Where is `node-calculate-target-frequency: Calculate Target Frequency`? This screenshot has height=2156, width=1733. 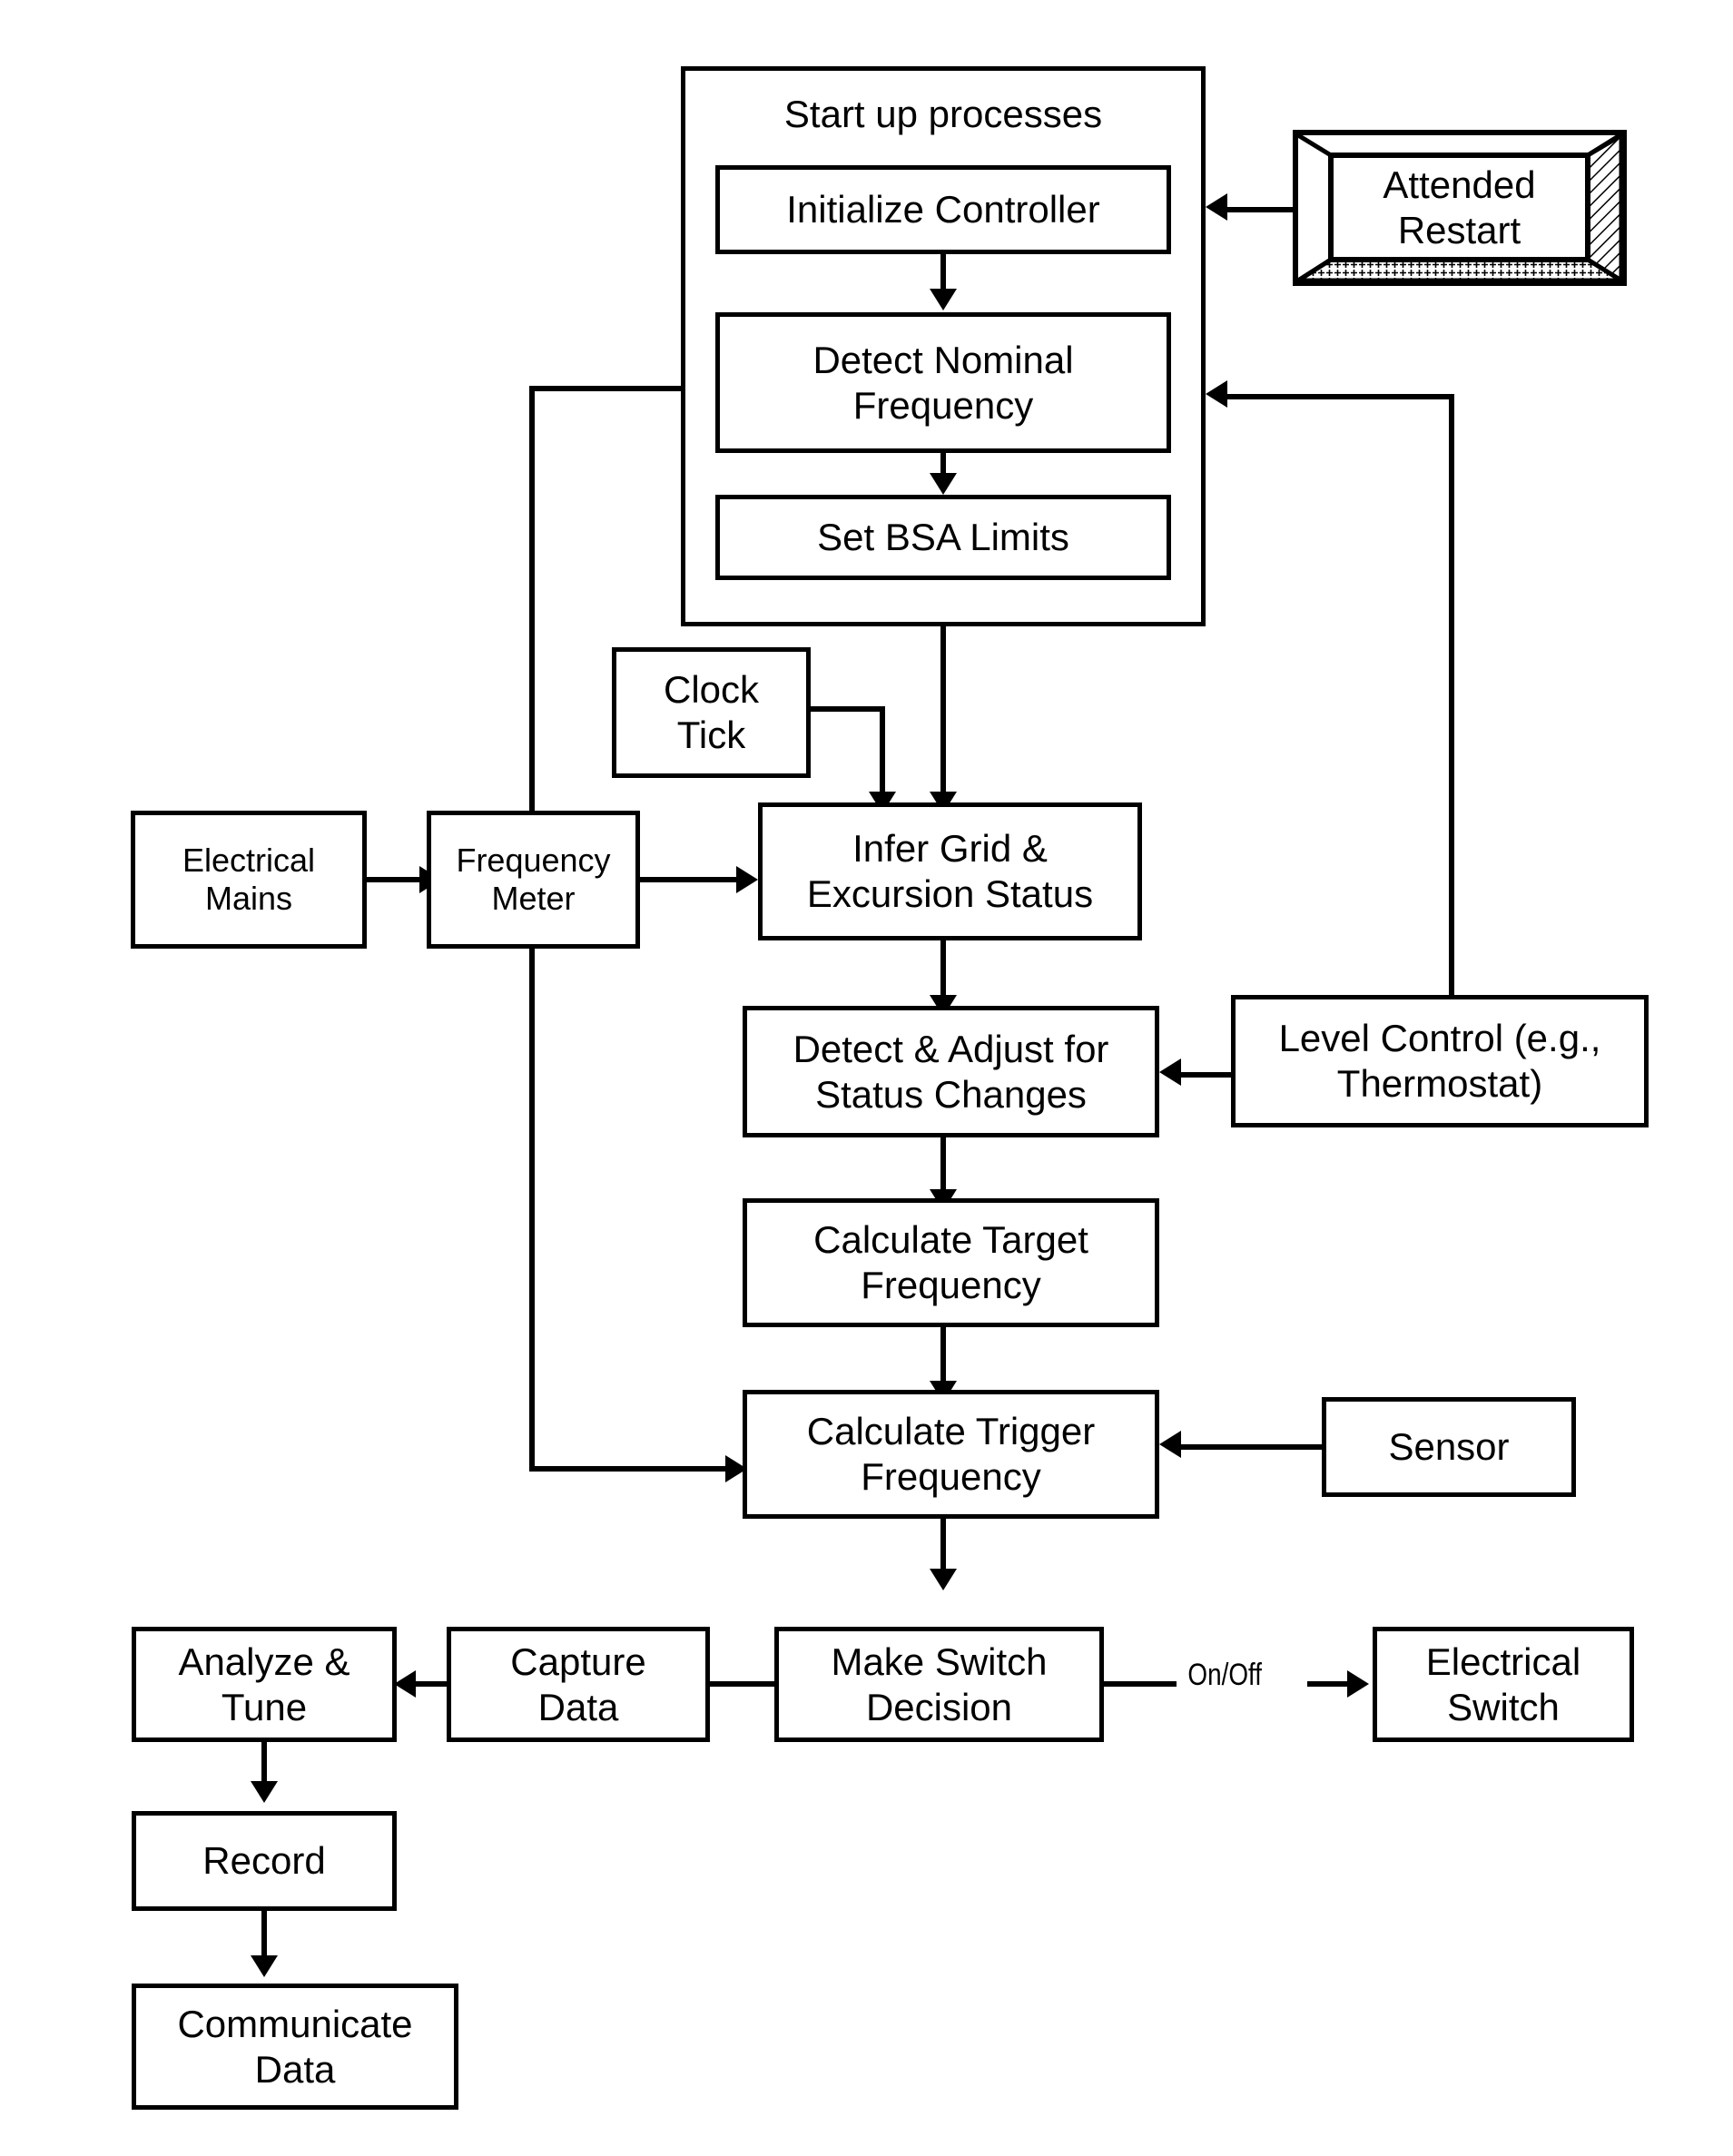 node-calculate-target-frequency: Calculate Target Frequency is located at coordinates (951, 1262).